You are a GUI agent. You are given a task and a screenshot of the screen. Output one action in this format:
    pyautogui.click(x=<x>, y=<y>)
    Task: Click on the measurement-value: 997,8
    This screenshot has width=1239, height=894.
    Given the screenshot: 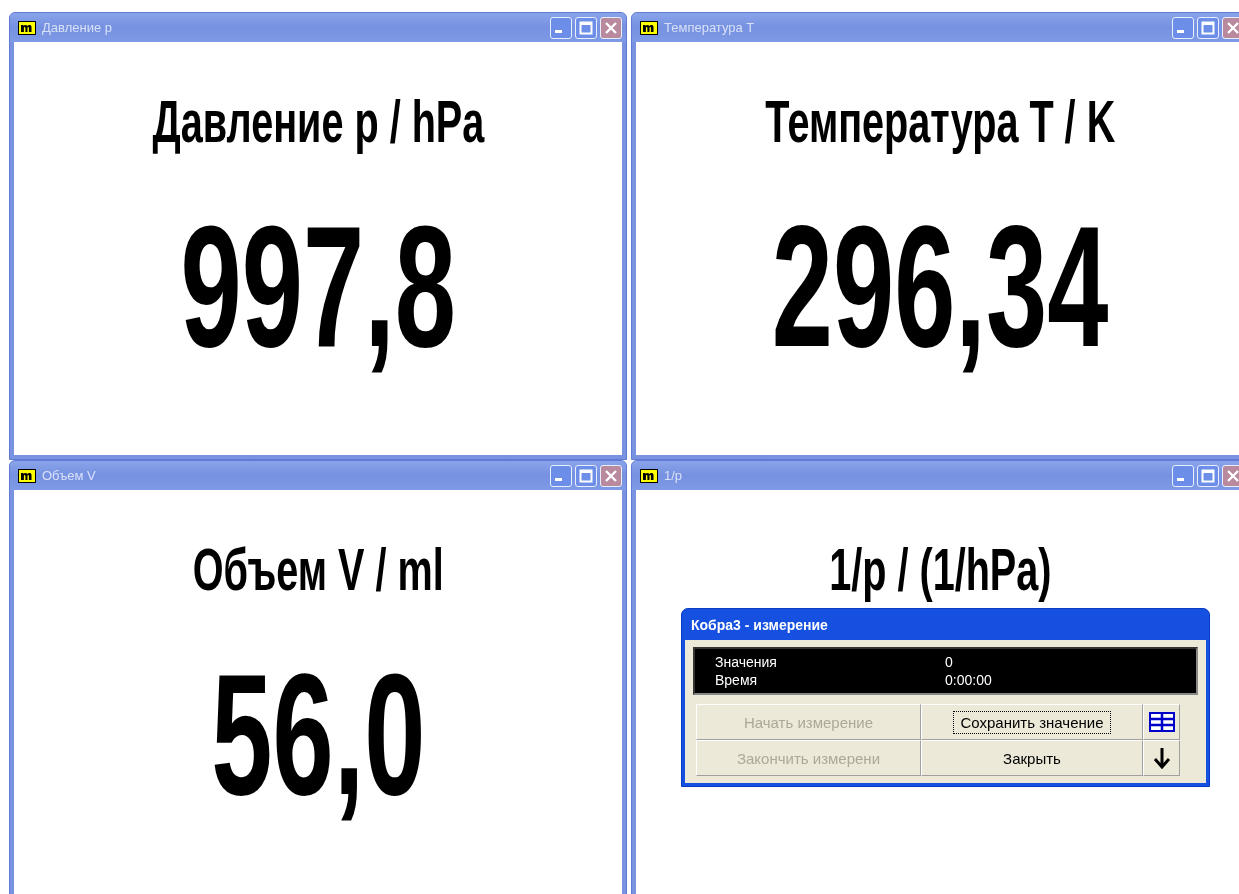 What is the action you would take?
    pyautogui.click(x=318, y=287)
    